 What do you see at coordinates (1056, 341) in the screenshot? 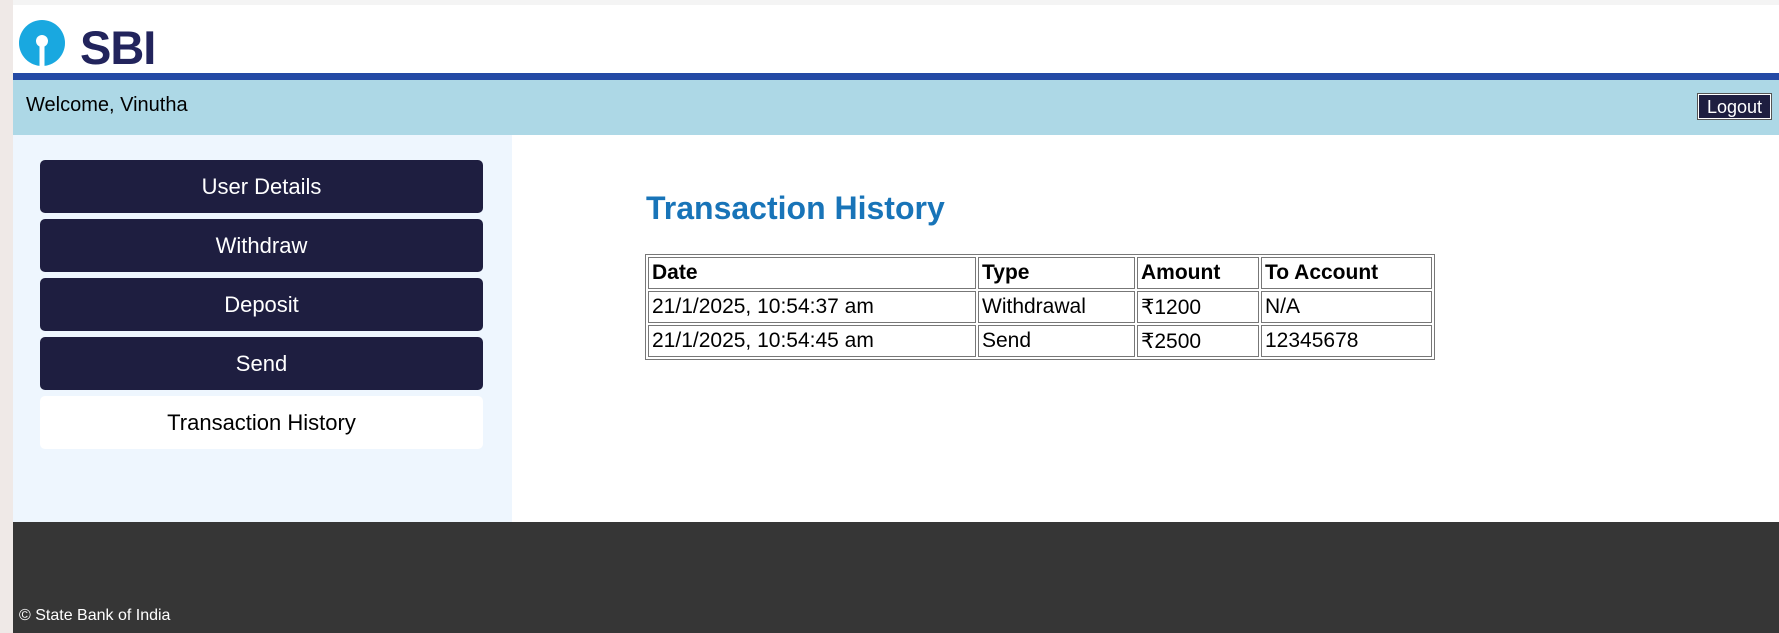
I see `cell-type: Send` at bounding box center [1056, 341].